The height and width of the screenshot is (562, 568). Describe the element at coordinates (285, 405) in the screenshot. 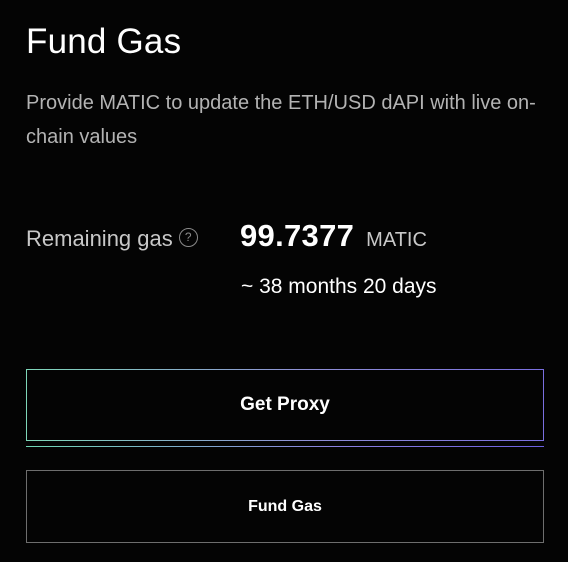

I see `get-proxy-button: Get Proxy` at that location.